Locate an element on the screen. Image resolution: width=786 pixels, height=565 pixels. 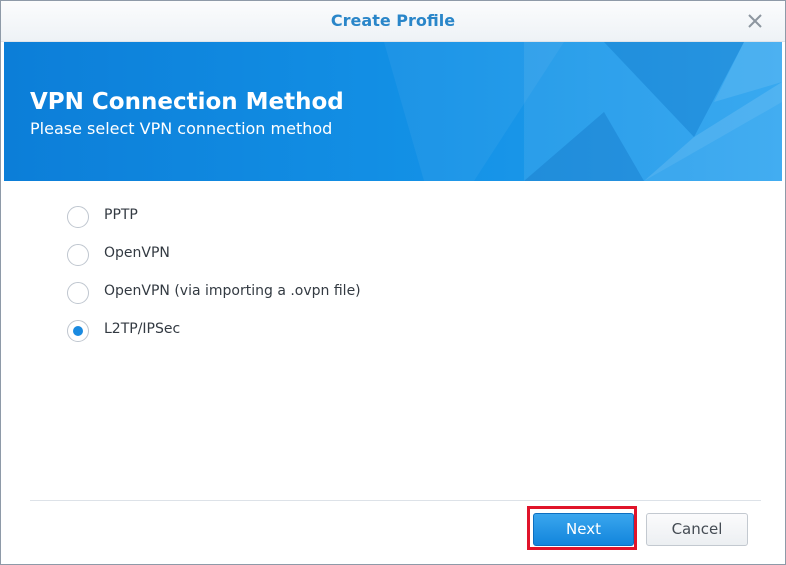
title-bar: Create Profile is located at coordinates (393, 21).